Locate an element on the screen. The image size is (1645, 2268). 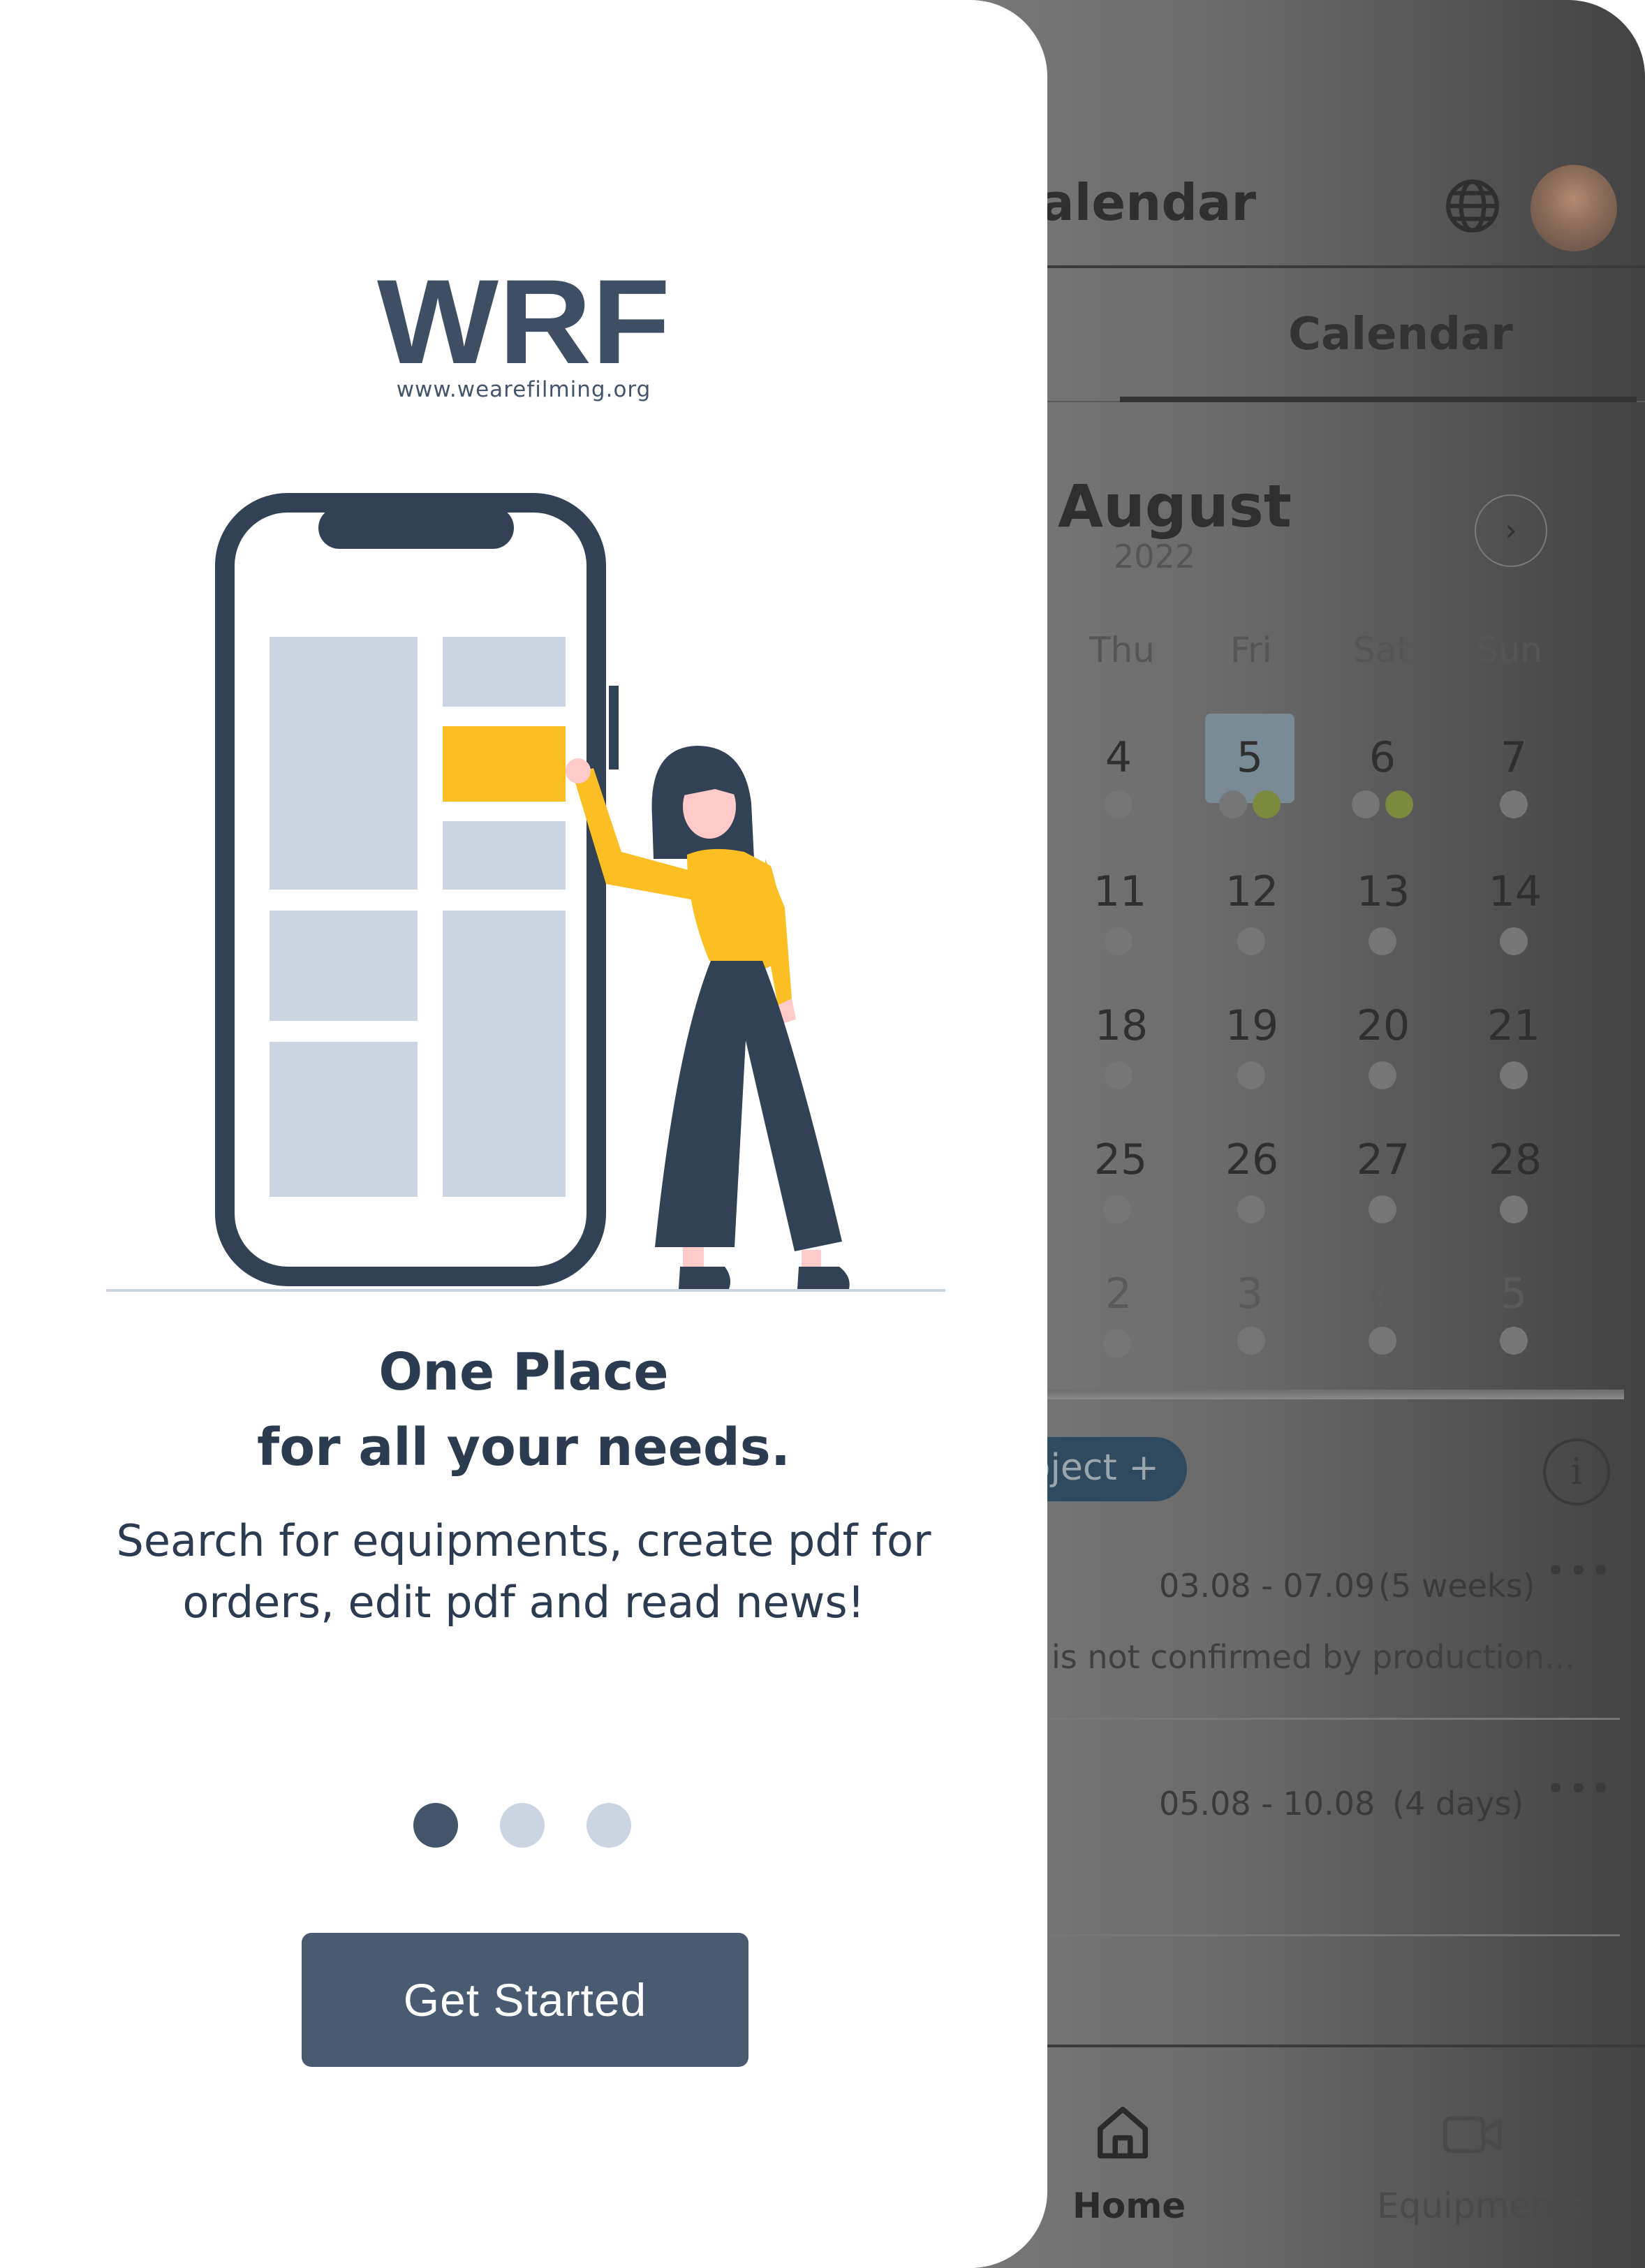
month-label: August is located at coordinates (1175, 506).